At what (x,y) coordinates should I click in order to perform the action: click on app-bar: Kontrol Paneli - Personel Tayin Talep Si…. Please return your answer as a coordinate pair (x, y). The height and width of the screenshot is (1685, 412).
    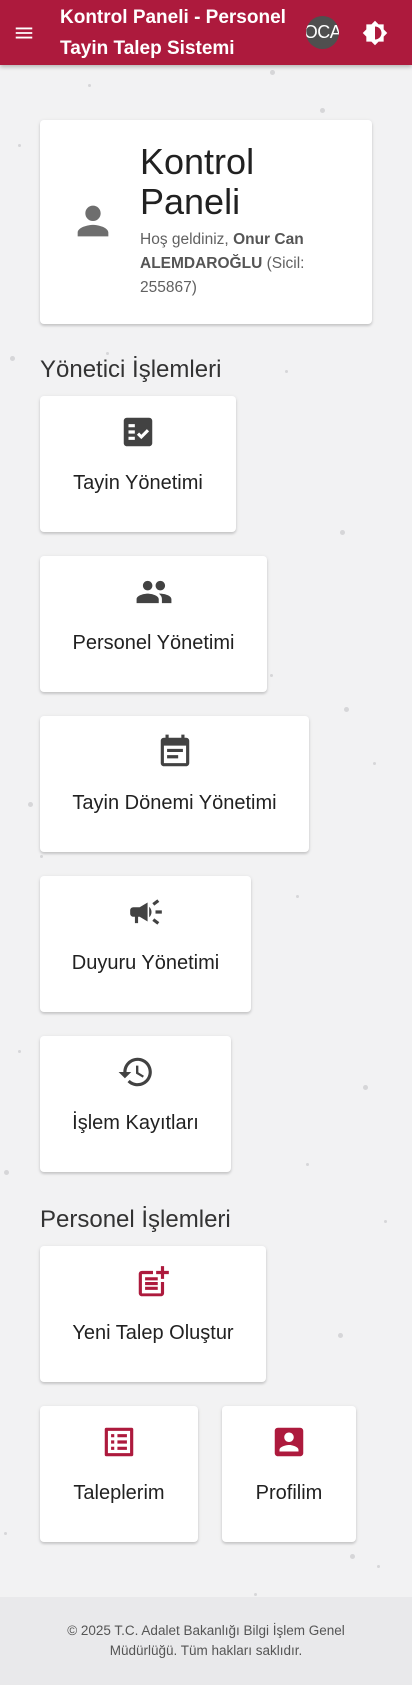
    Looking at the image, I should click on (206, 32).